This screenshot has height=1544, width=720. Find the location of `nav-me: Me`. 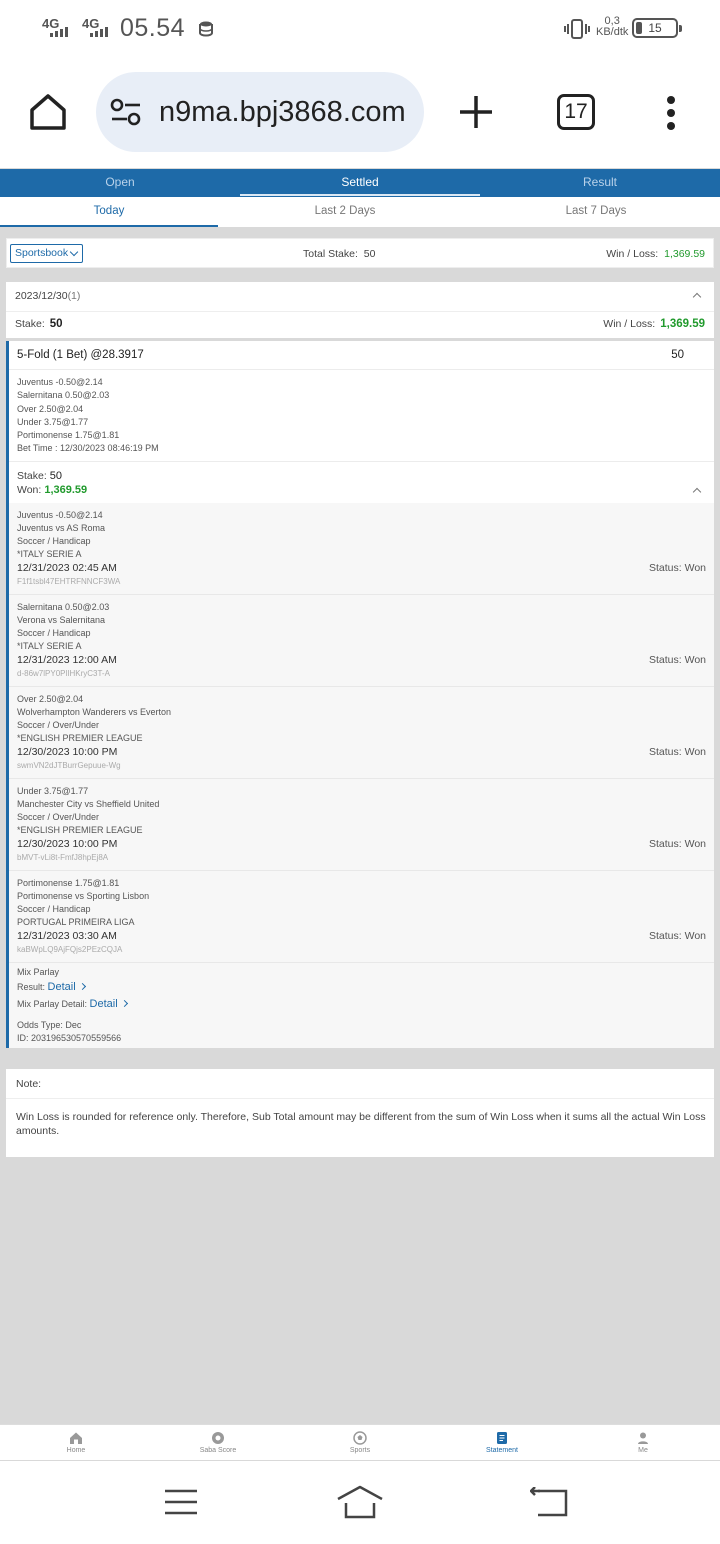

nav-me: Me is located at coordinates (643, 1439).